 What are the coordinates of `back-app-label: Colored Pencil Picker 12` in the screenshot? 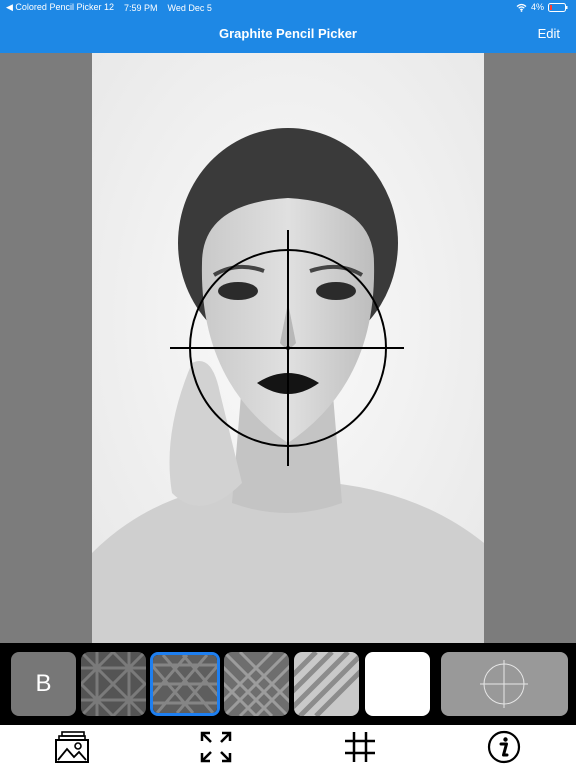 It's located at (64, 7).